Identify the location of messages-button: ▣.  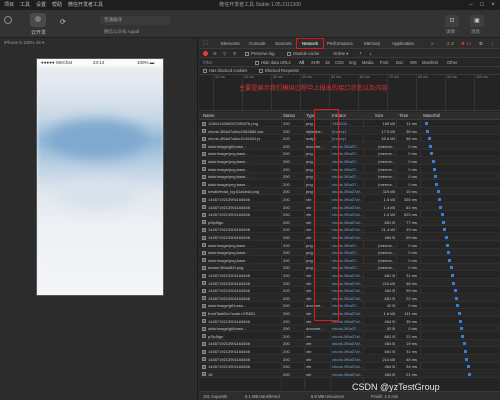
(477, 21).